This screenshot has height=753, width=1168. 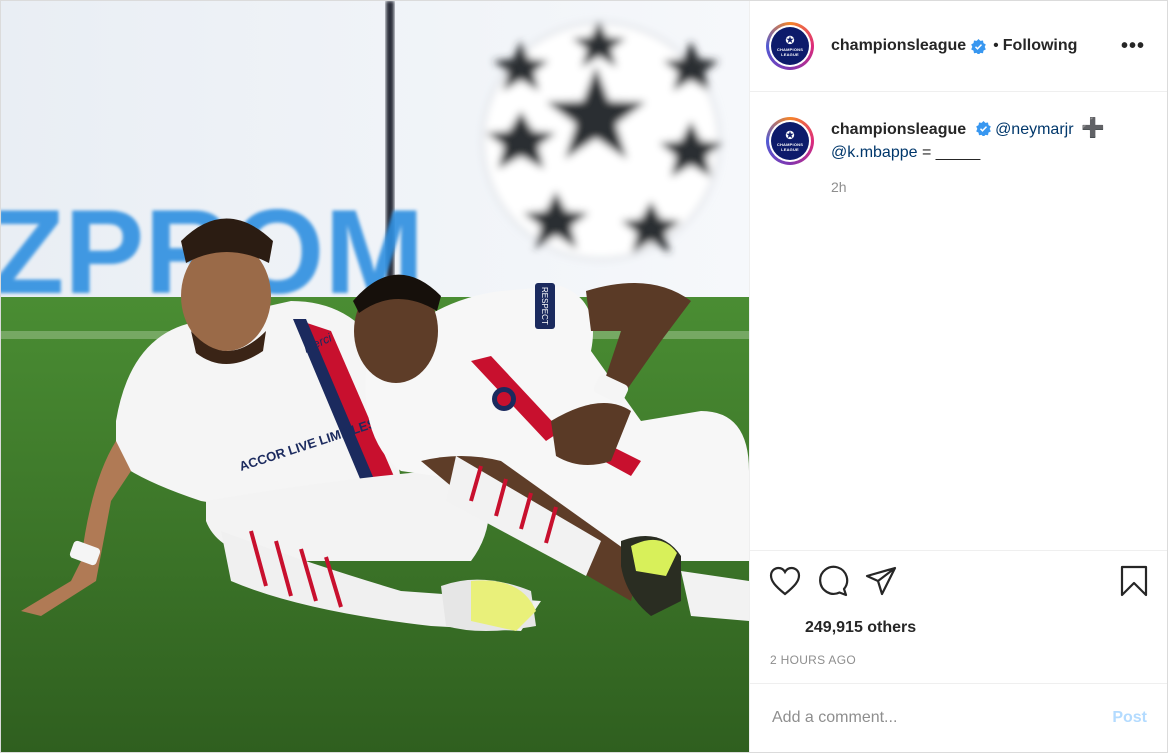 What do you see at coordinates (790, 54) in the screenshot?
I see `avatar-logo-line2: LEAGUE` at bounding box center [790, 54].